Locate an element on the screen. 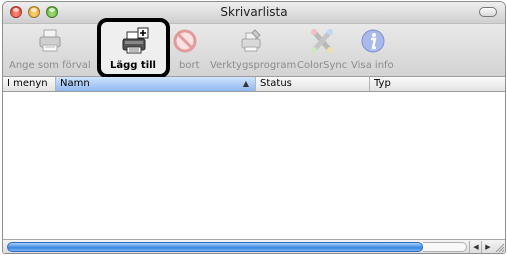 Image resolution: width=507 pixels, height=255 pixels. add-printer-button: Lägg till is located at coordinates (134, 50).